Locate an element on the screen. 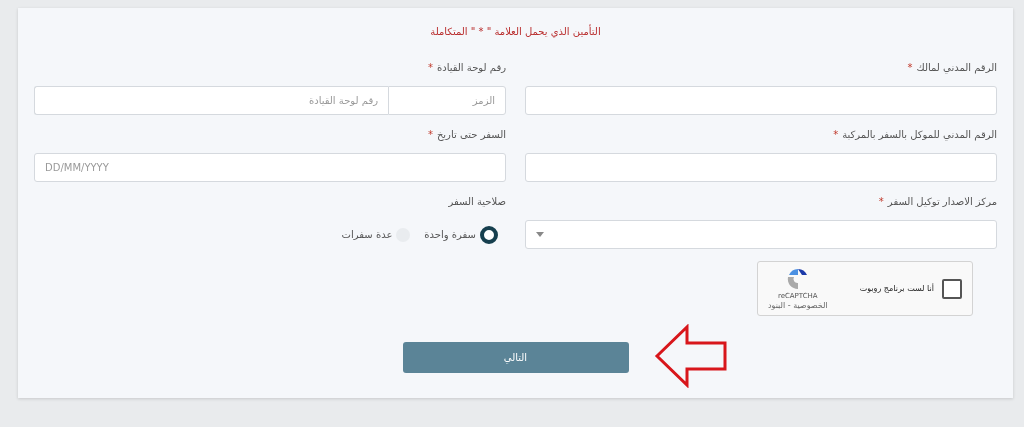 Image resolution: width=1024 pixels, height=427 pixels. field-label: الرقم المدني لمالك is located at coordinates (956, 69).